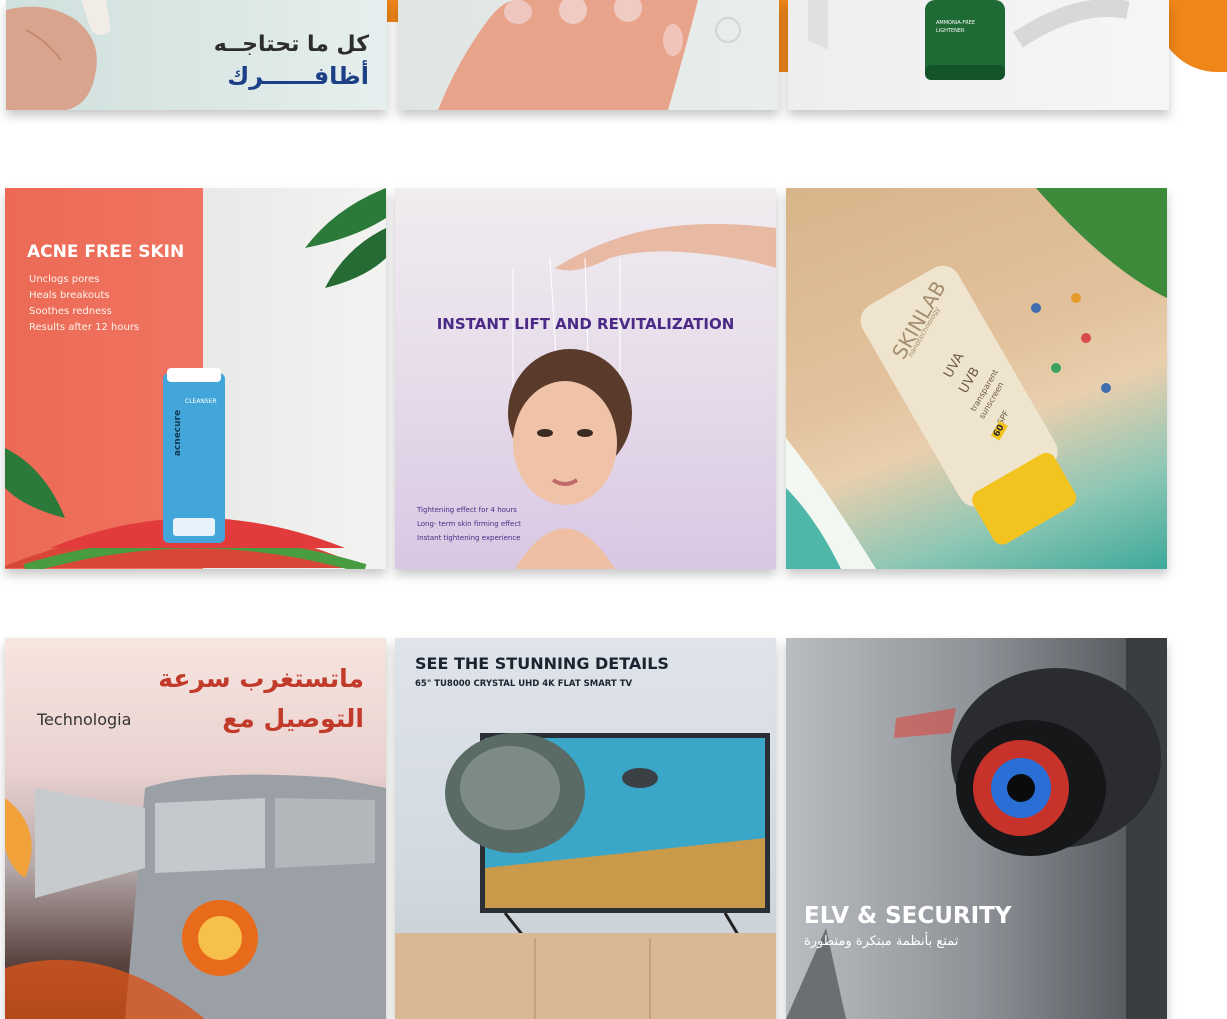  Describe the element at coordinates (969, 40) in the screenshot. I see `lightener-bottle-illustration` at that location.